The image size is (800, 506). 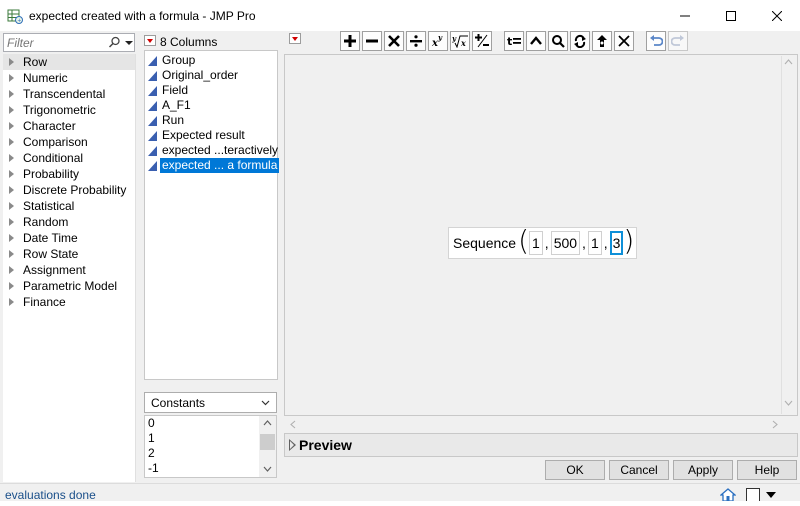 I want to click on function-name: Sequence, so click(x=484, y=243).